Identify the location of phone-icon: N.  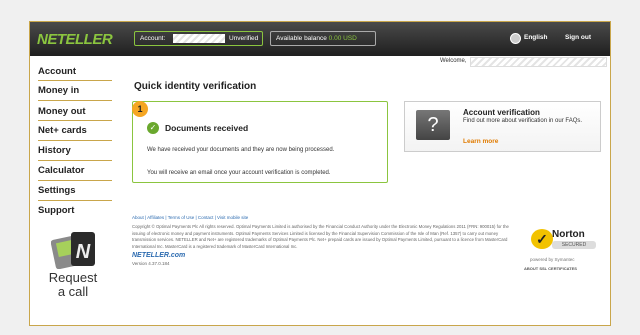
(73, 250).